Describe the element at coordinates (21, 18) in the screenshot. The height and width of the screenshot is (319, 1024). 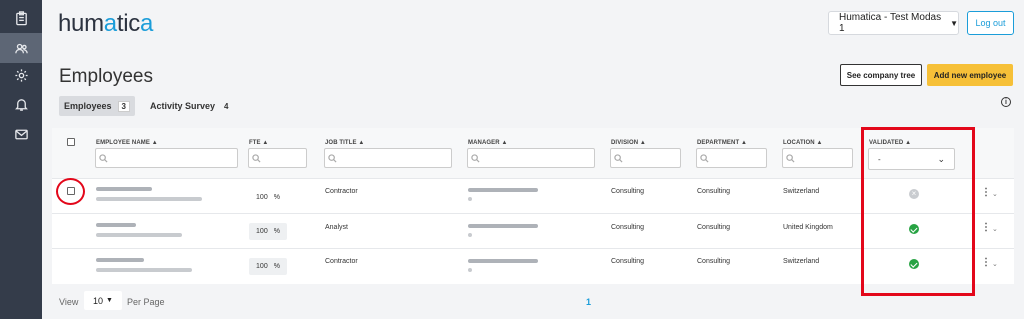
I see `clipboard-icon` at that location.